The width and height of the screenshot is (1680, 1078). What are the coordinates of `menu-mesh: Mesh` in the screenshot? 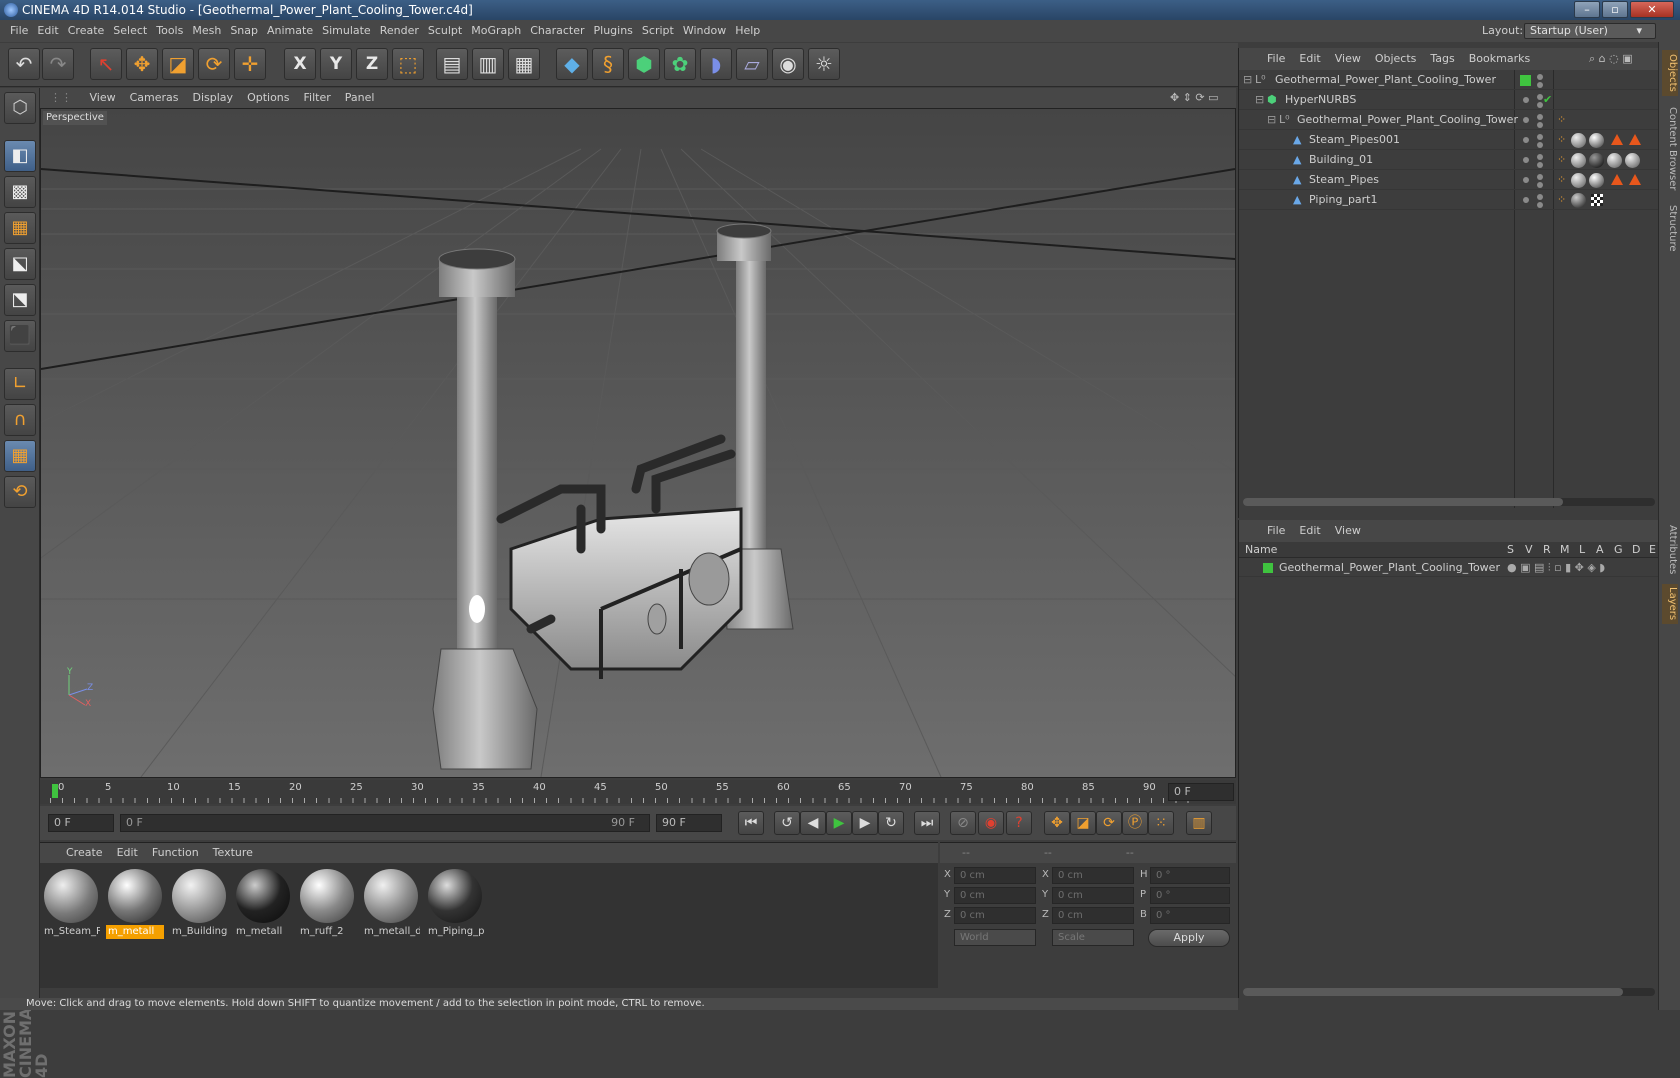 It's located at (206, 31).